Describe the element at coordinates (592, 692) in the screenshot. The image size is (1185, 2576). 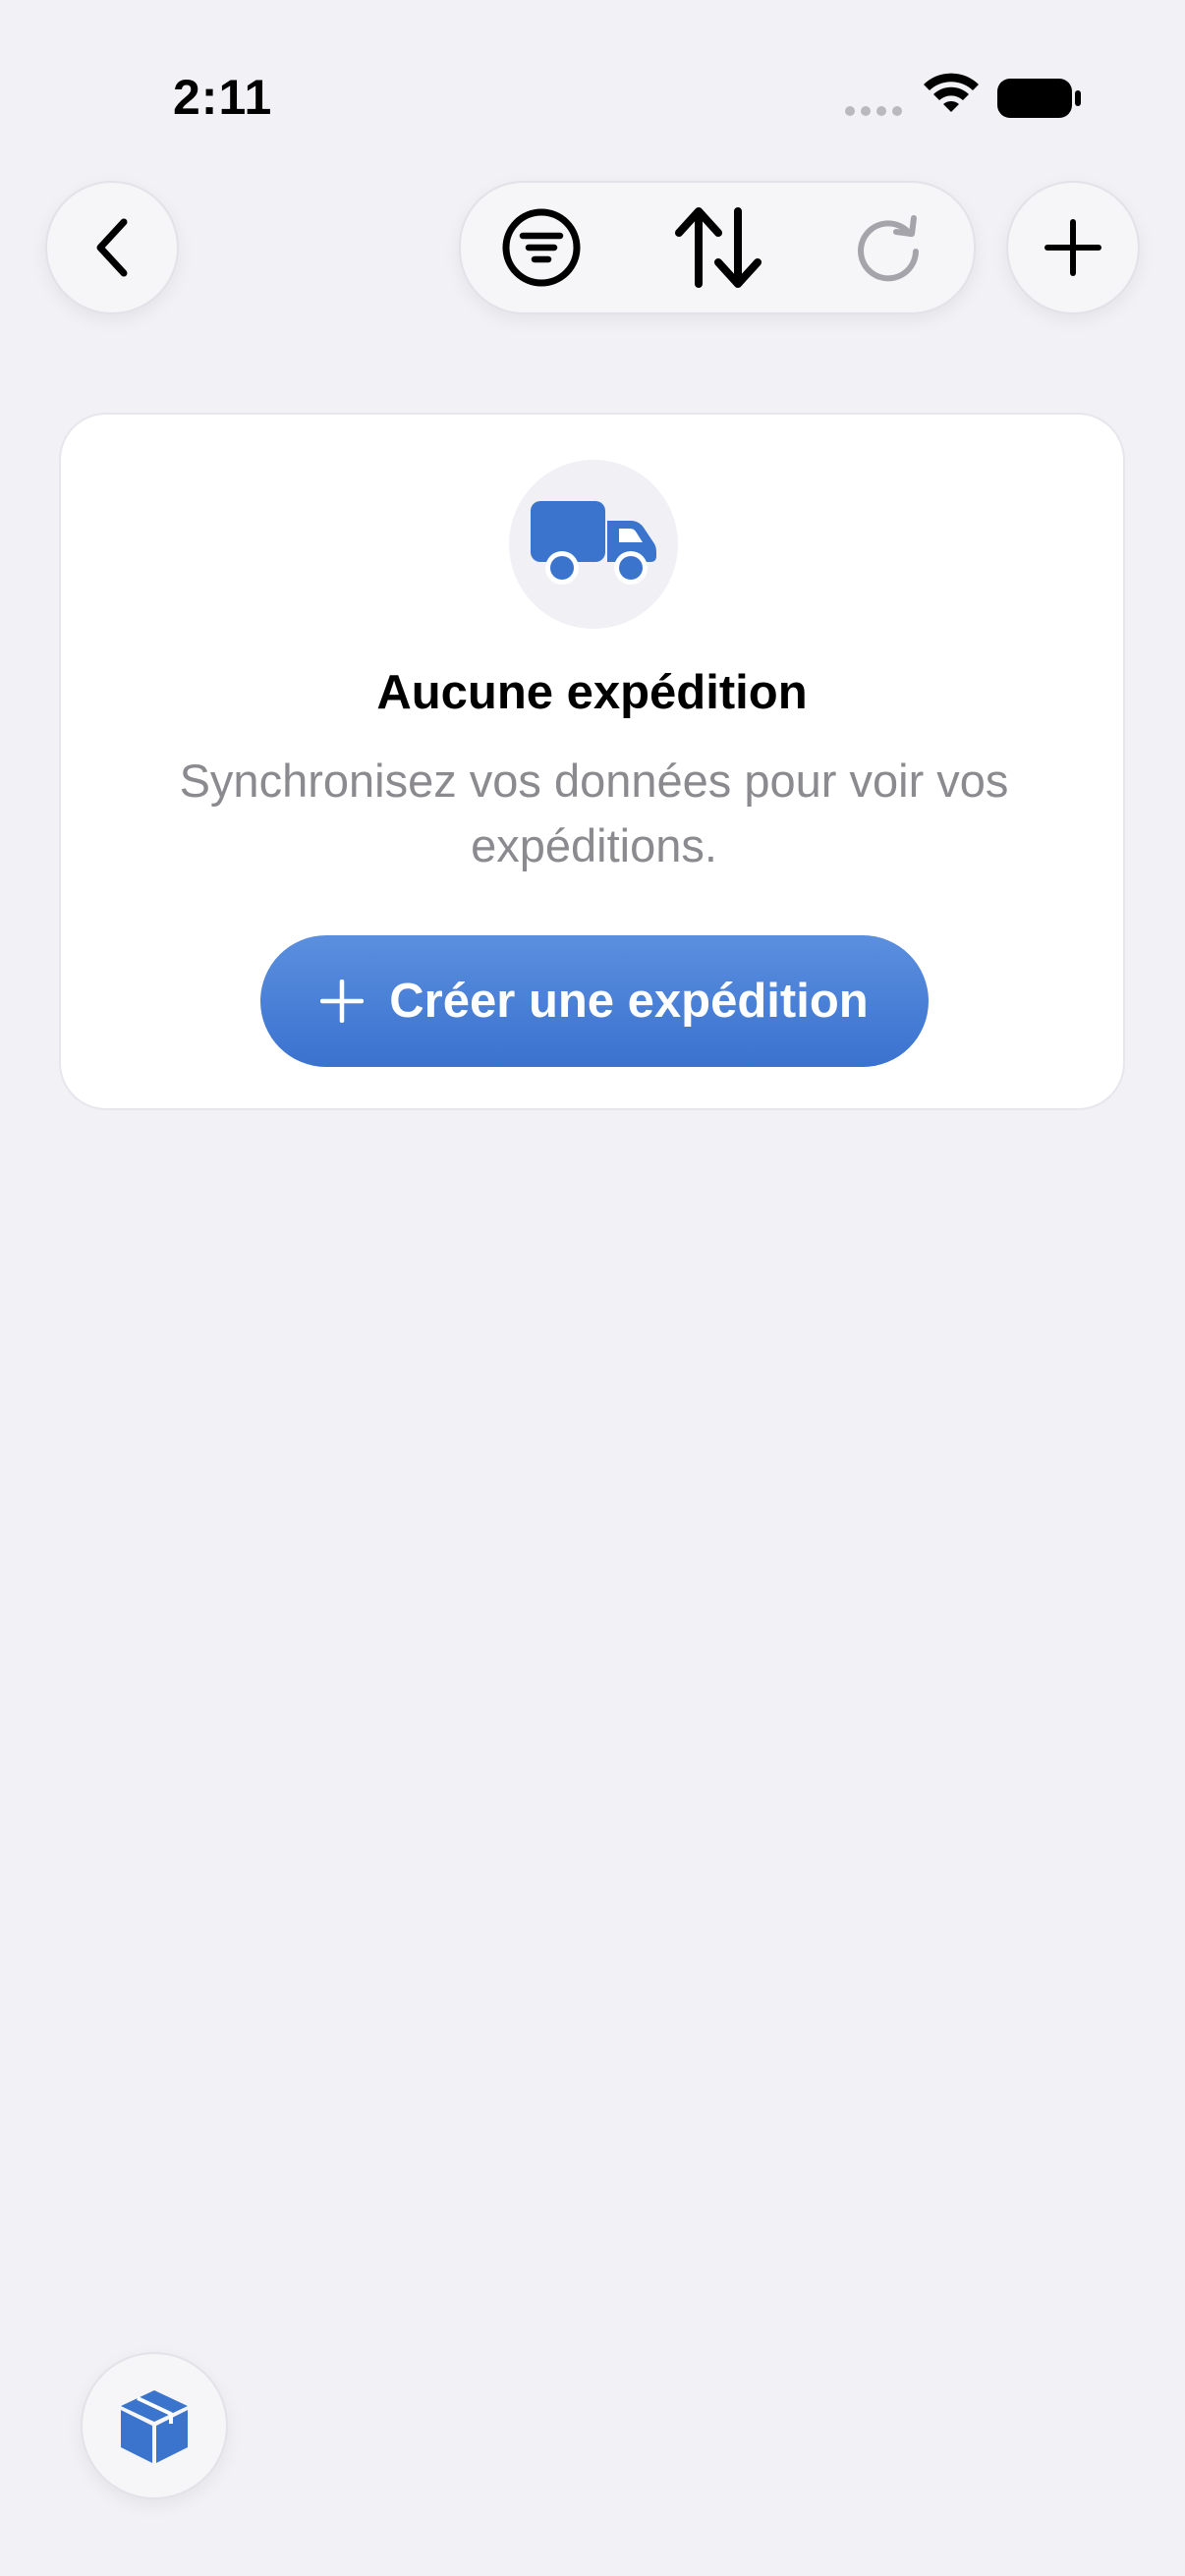
I see `empty-state-title: Aucune expédition` at that location.